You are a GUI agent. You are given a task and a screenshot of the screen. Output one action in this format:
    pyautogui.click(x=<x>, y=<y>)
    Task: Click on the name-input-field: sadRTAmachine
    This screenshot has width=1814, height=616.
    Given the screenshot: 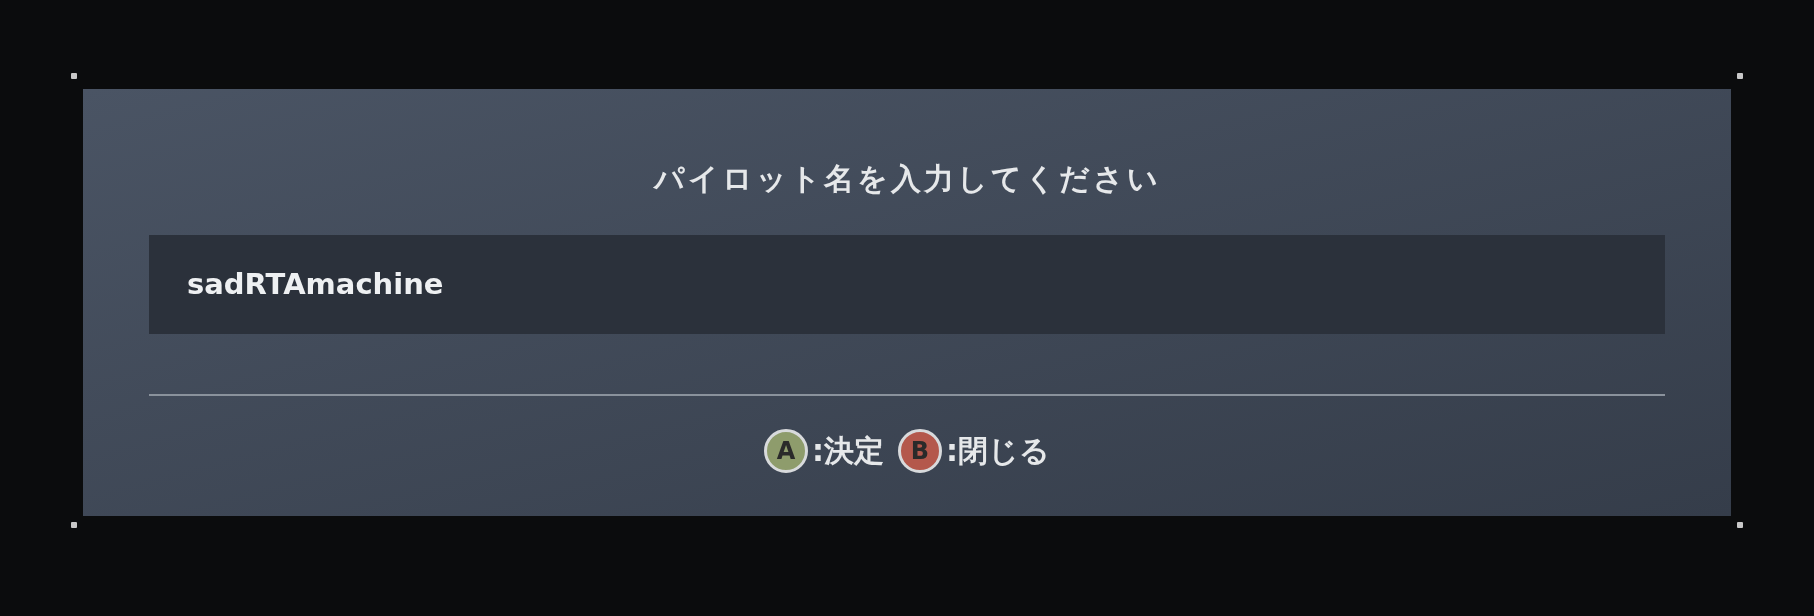 What is the action you would take?
    pyautogui.click(x=907, y=284)
    